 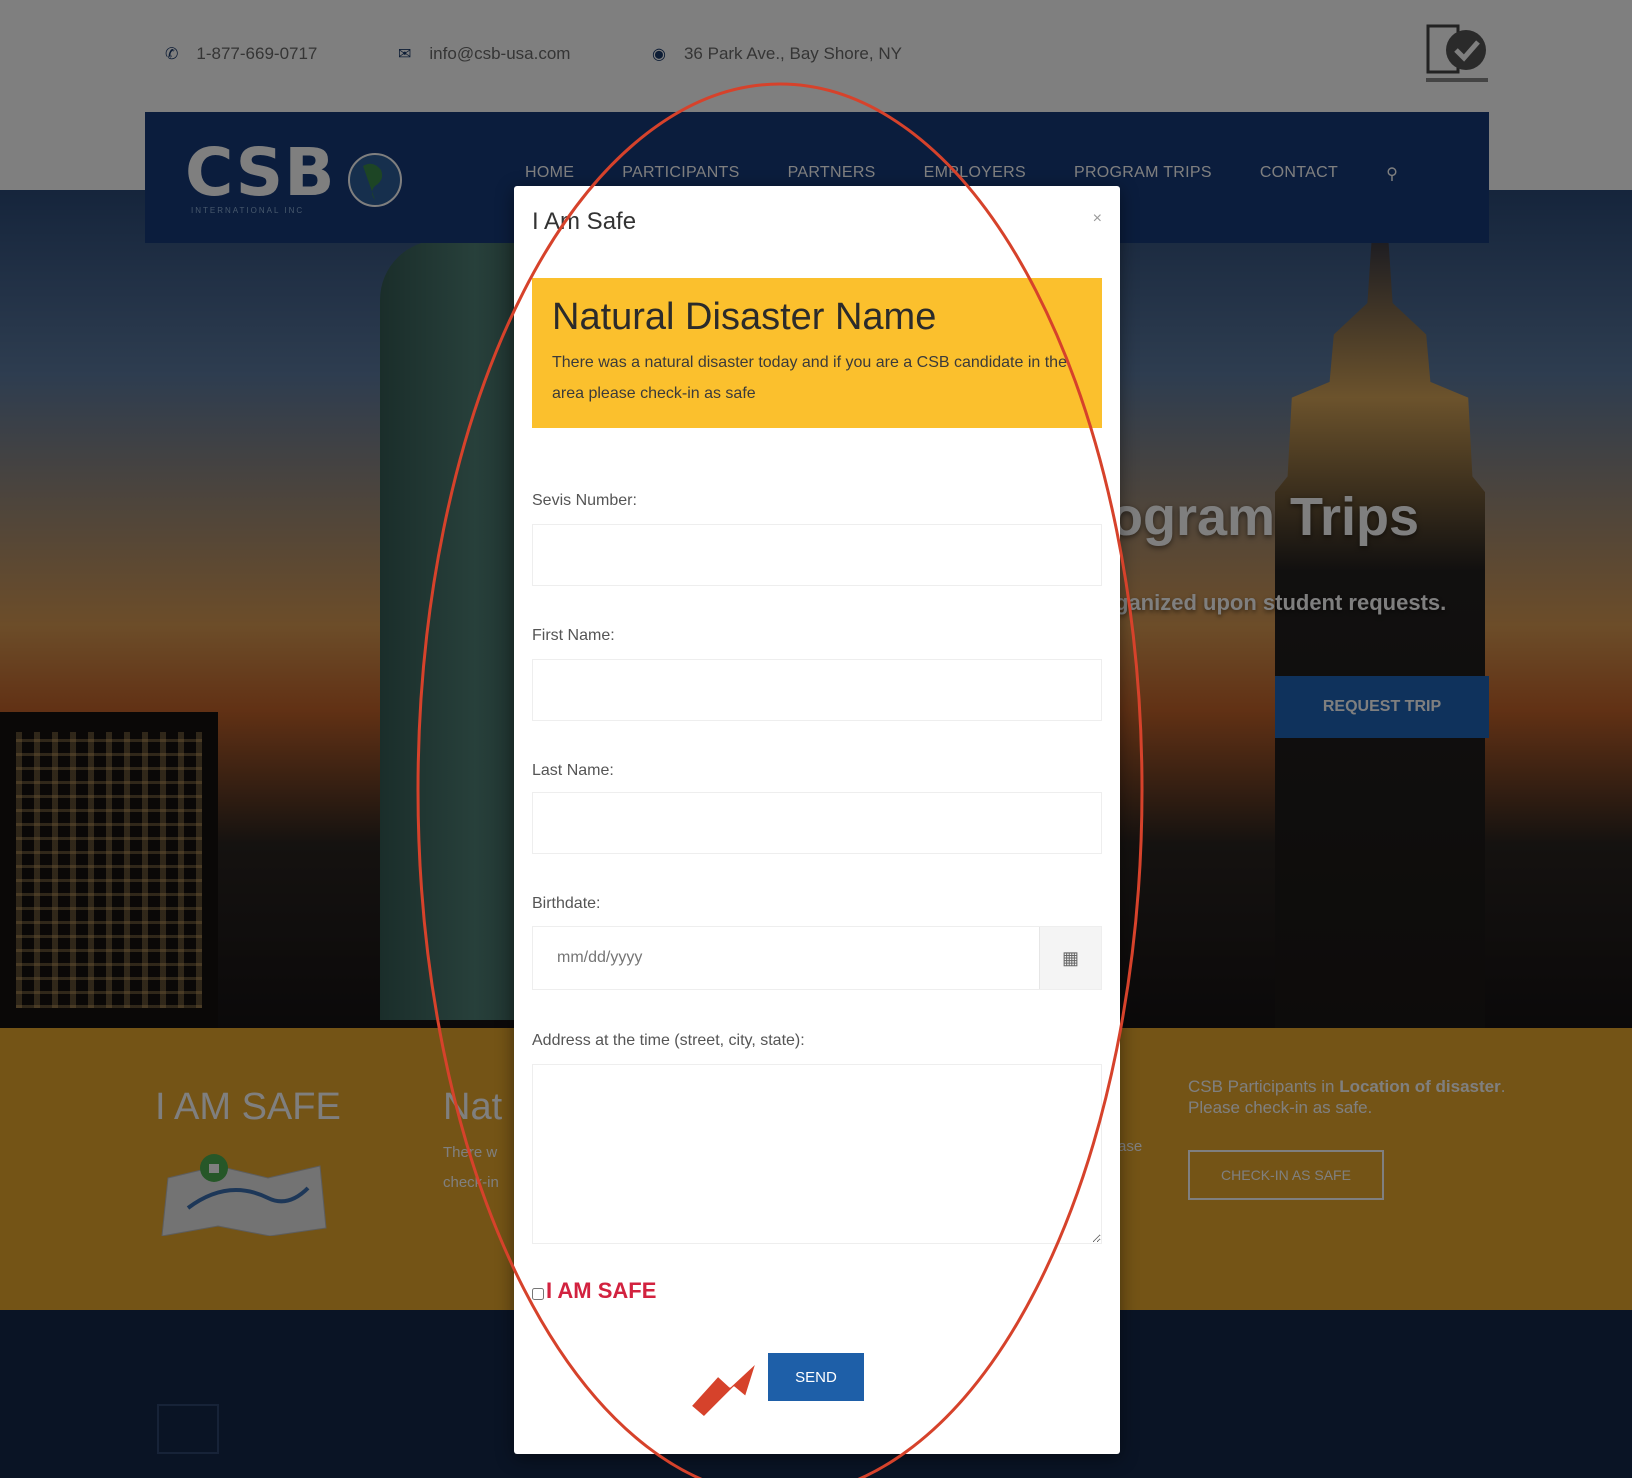 I want to click on i-am-safe-checkbox-row: I AM SAFE, so click(x=594, y=1291).